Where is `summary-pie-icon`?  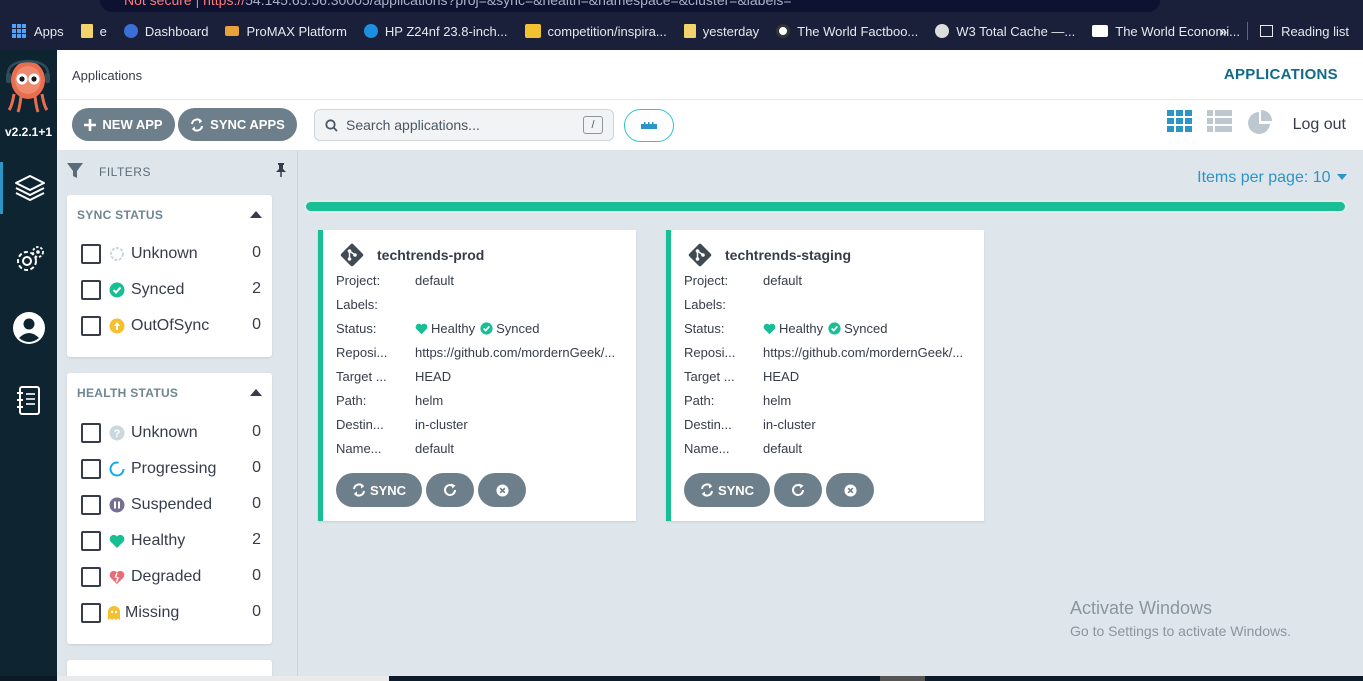
summary-pie-icon is located at coordinates (1260, 123).